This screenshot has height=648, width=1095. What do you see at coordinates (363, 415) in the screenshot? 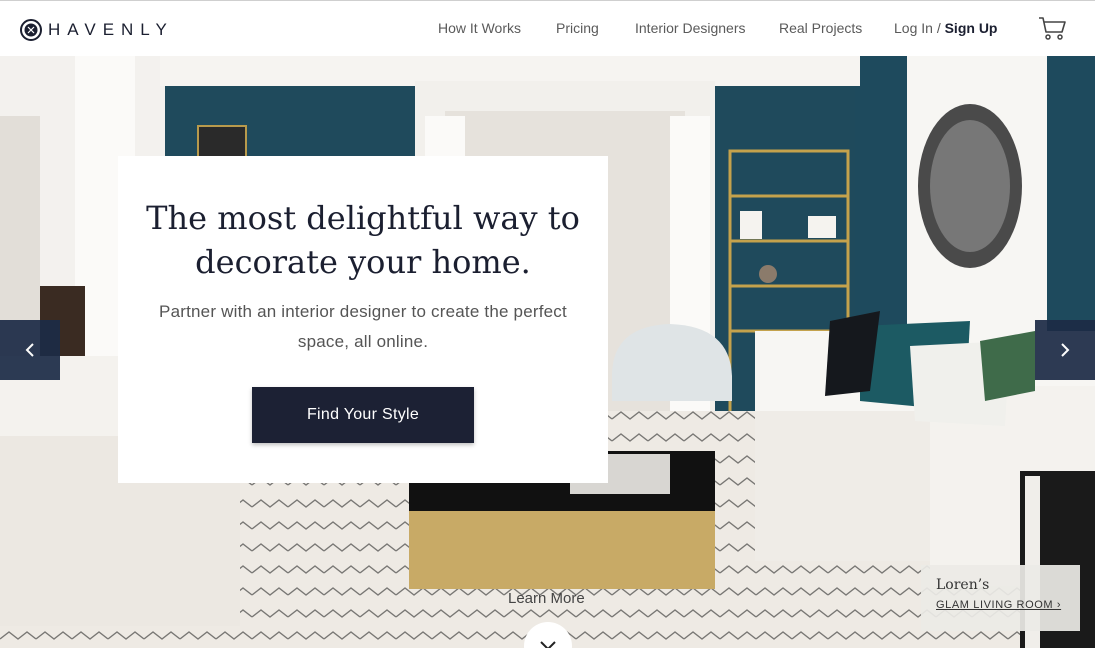
I see `find-your-style-button: Find Your Style` at bounding box center [363, 415].